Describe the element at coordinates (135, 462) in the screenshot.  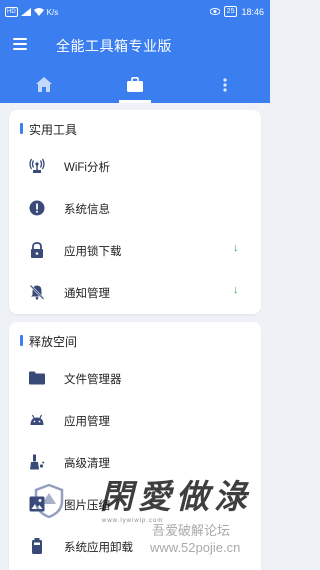
I see `list-item-advanced-clean: 高级清理` at that location.